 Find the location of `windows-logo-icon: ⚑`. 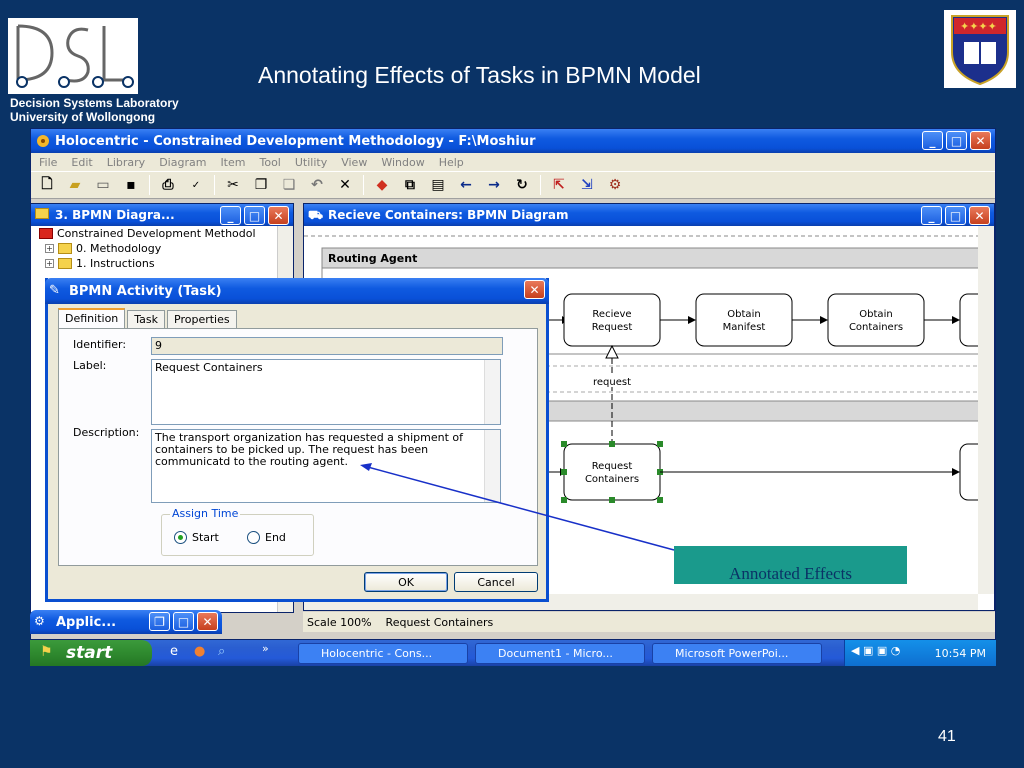

windows-logo-icon: ⚑ is located at coordinates (46, 652).